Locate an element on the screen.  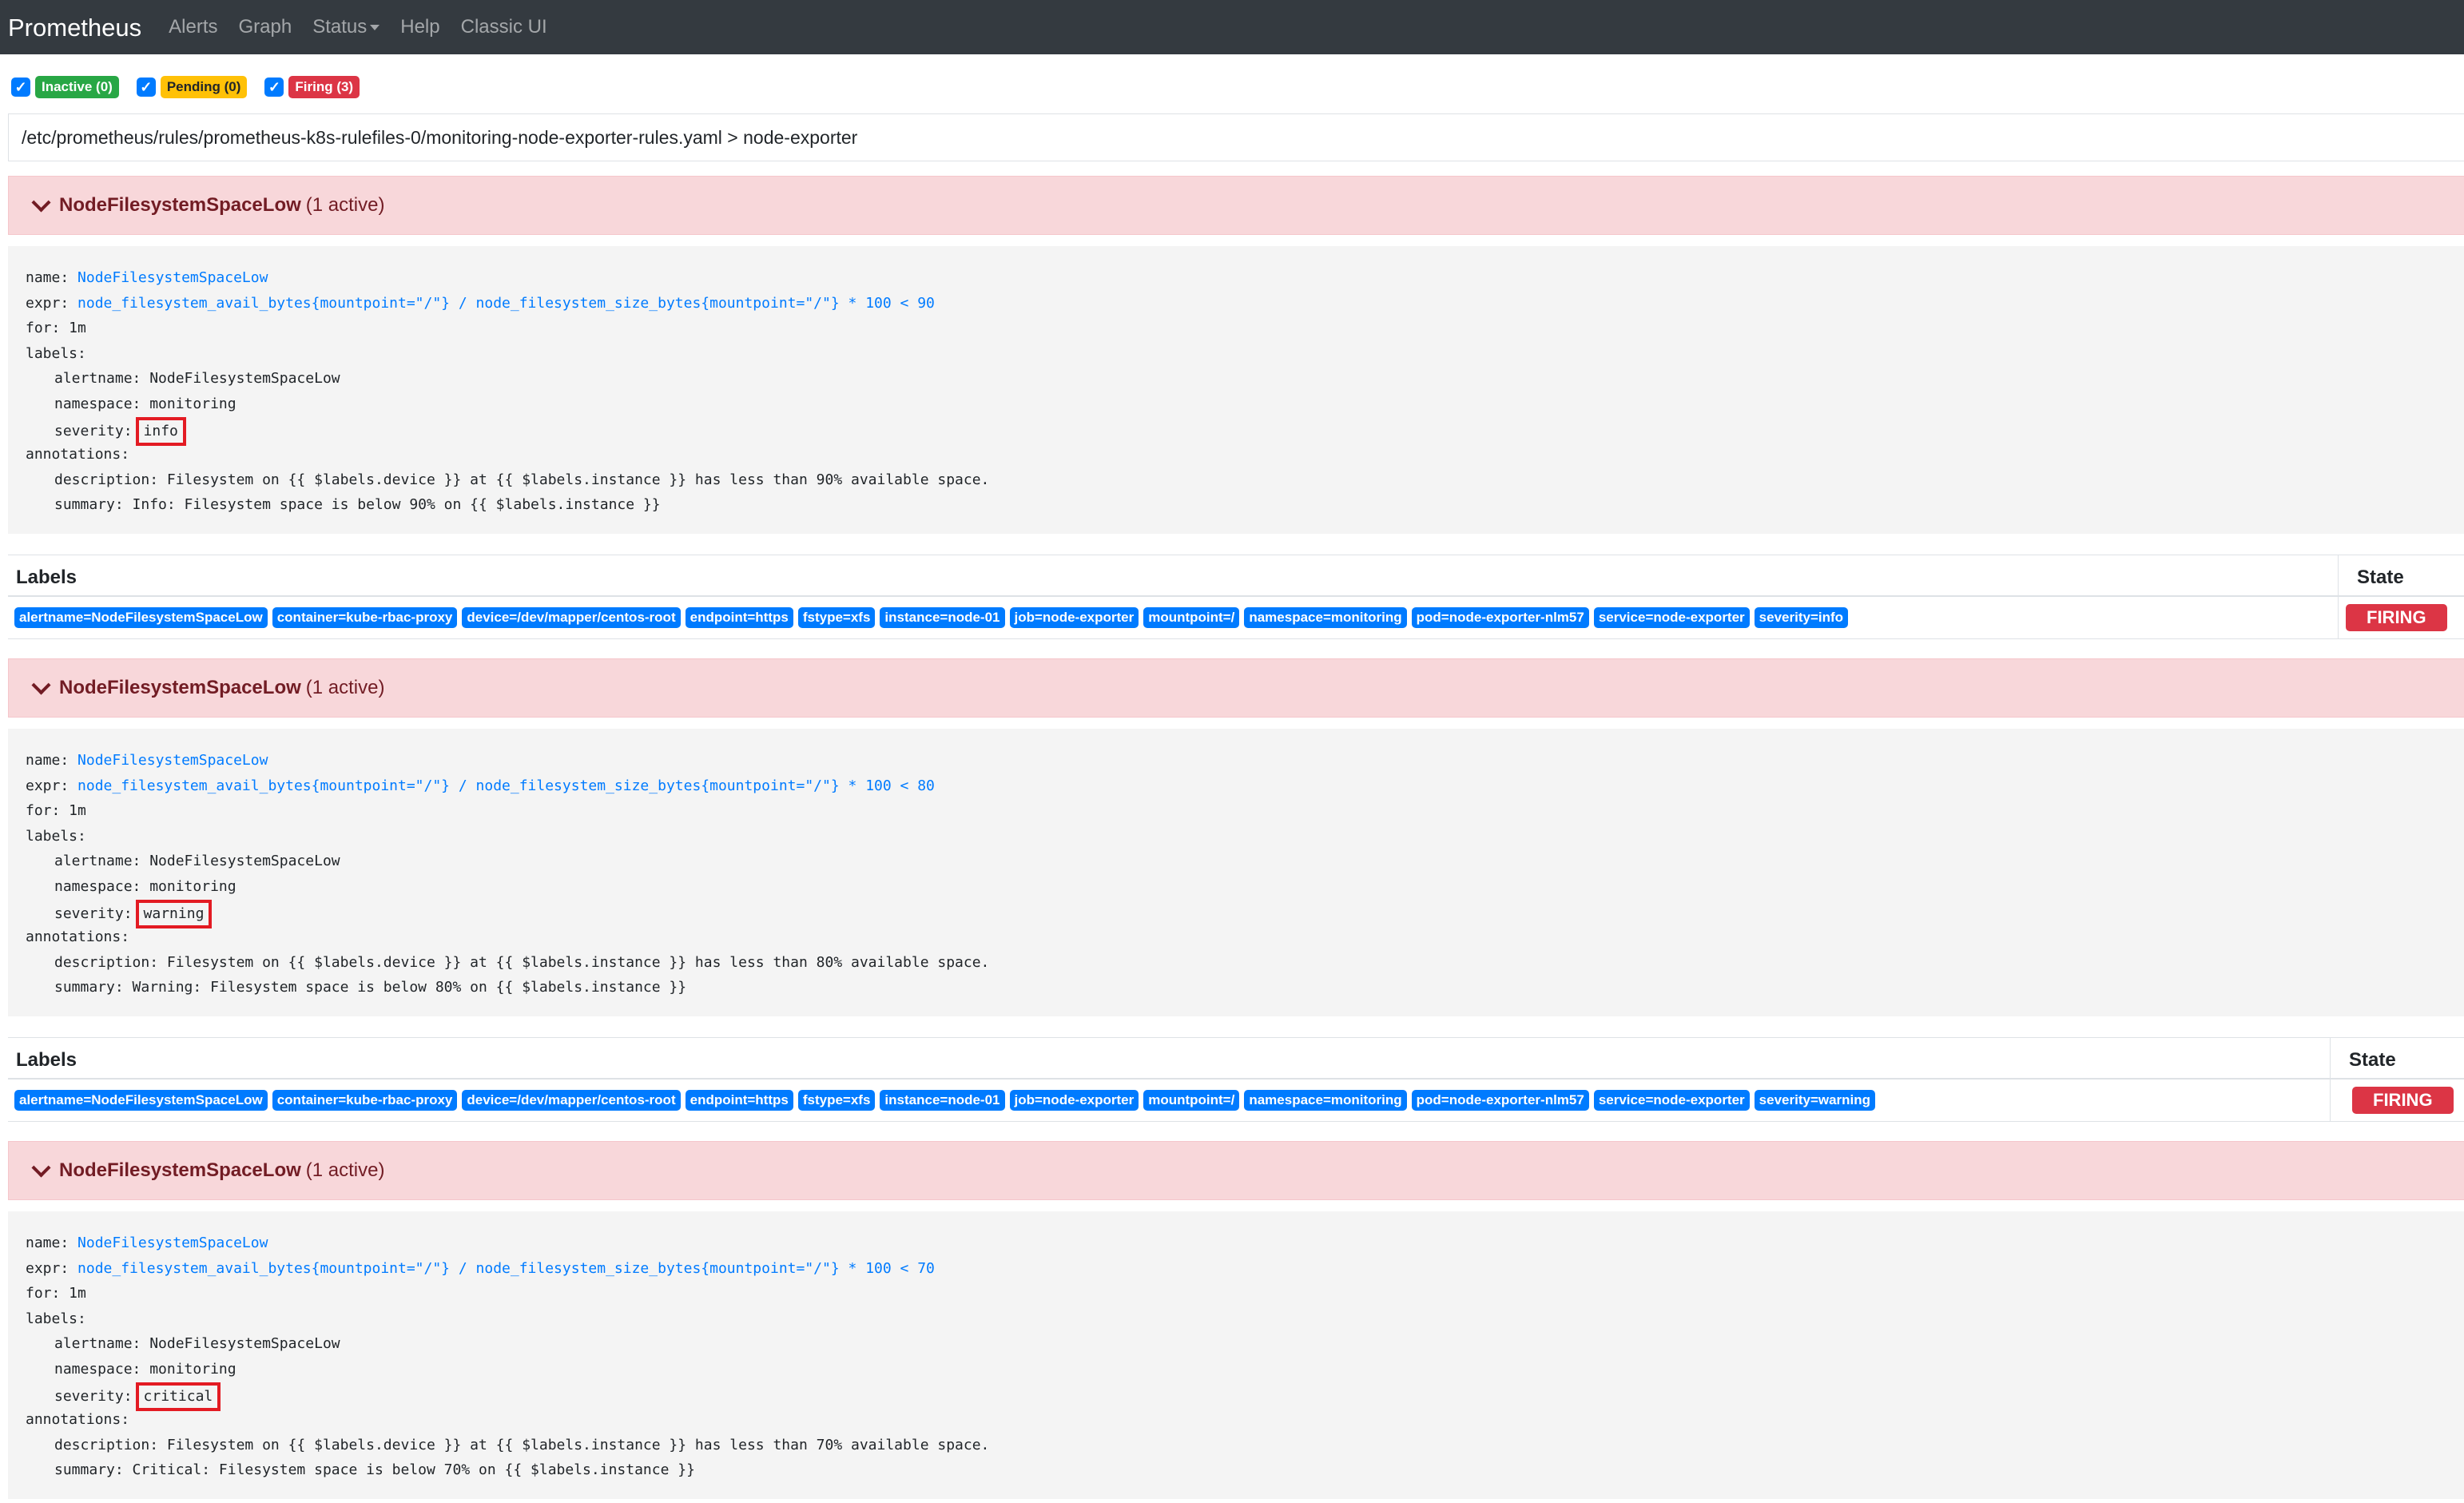
brand-logo: Prometheus is located at coordinates (74, 27).